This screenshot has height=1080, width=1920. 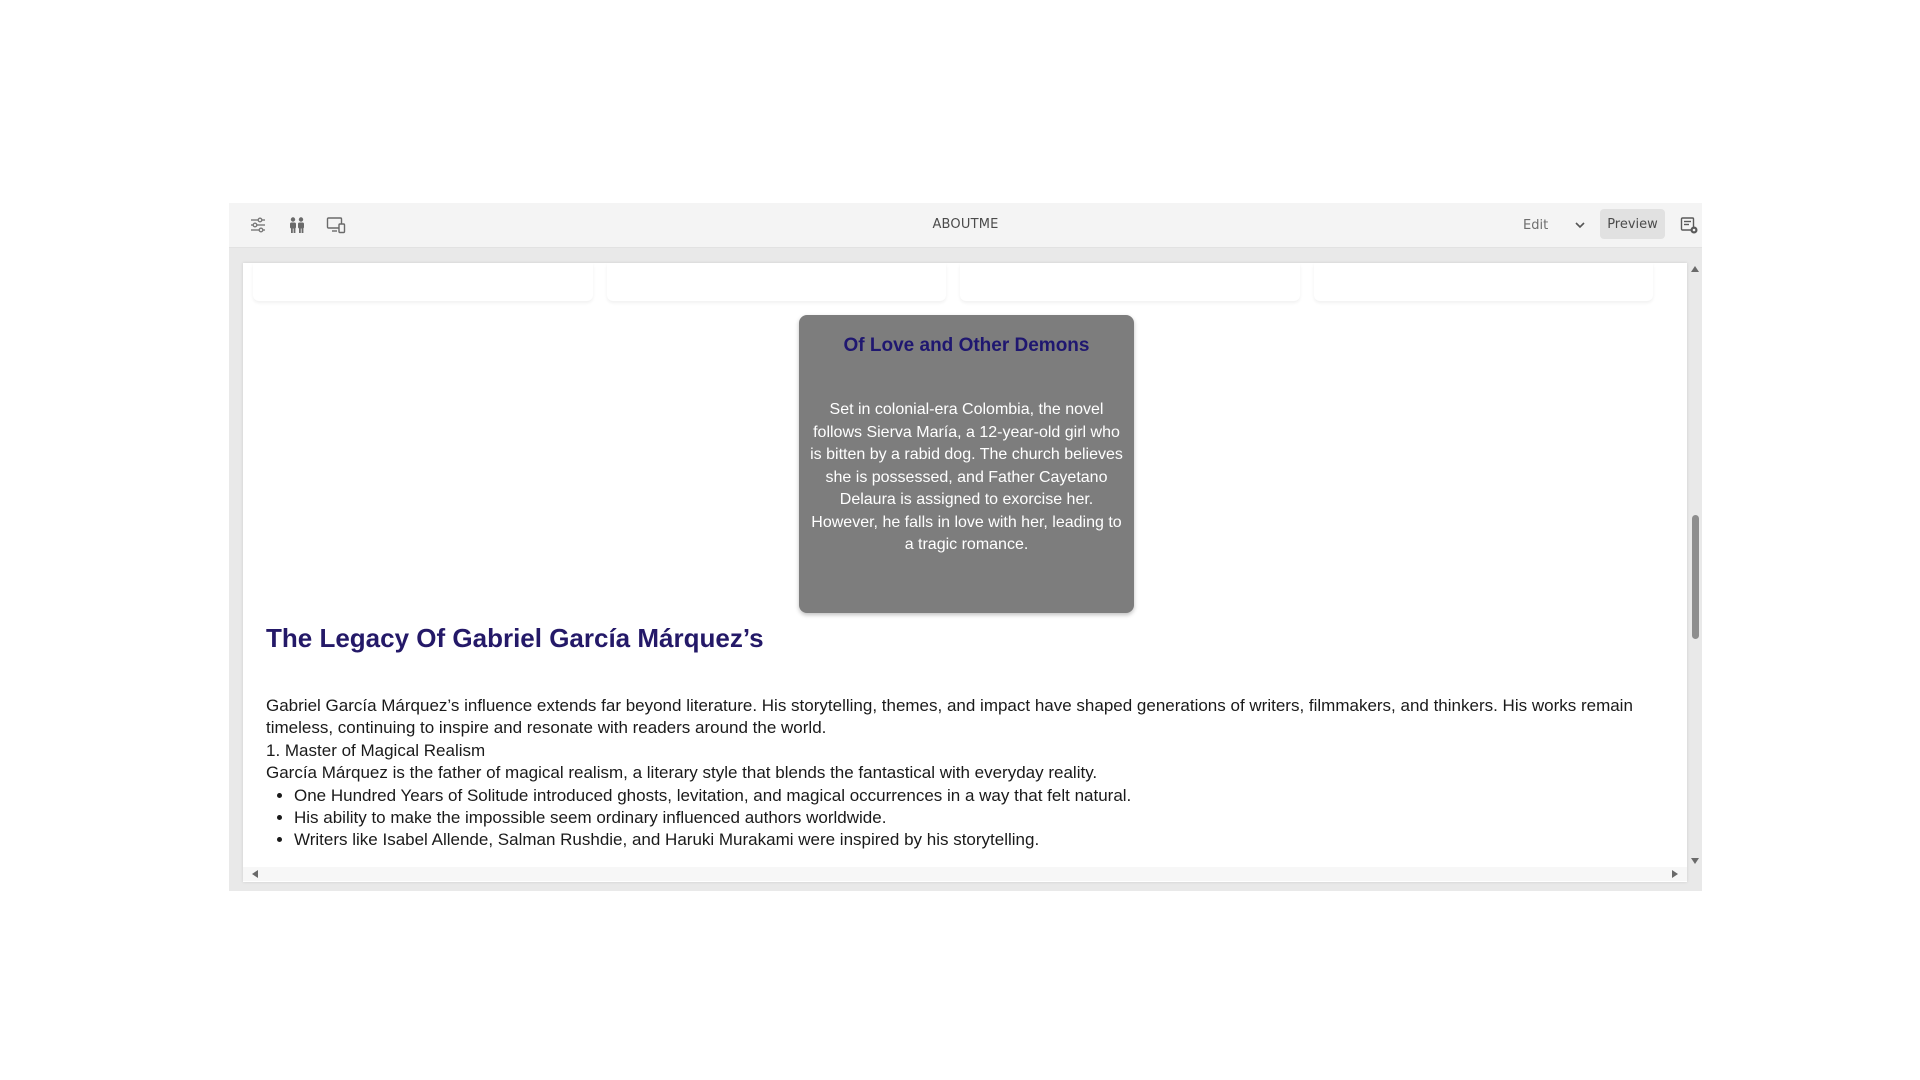 What do you see at coordinates (255, 874) in the screenshot?
I see `scroll-left-icon` at bounding box center [255, 874].